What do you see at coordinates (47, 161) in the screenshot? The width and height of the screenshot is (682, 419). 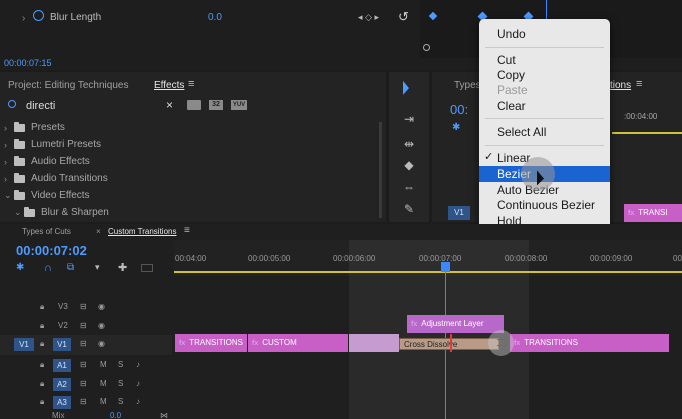 I see `tree-item-audio-effects: › Audio Effects` at bounding box center [47, 161].